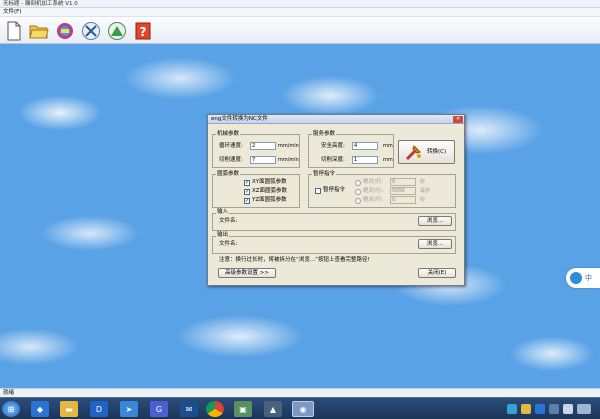  I want to click on tray-app-icon, so click(512, 409).